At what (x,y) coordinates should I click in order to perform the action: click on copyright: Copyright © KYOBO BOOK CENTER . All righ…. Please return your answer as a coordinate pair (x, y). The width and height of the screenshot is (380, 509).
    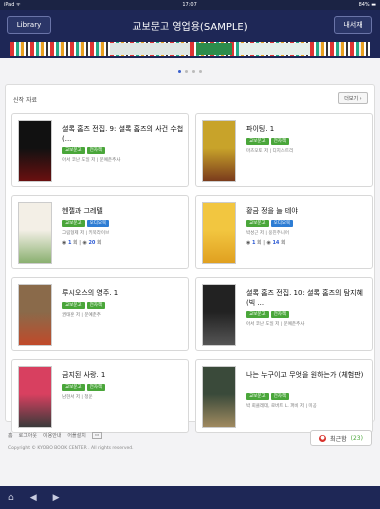
    Looking at the image, I should click on (71, 448).